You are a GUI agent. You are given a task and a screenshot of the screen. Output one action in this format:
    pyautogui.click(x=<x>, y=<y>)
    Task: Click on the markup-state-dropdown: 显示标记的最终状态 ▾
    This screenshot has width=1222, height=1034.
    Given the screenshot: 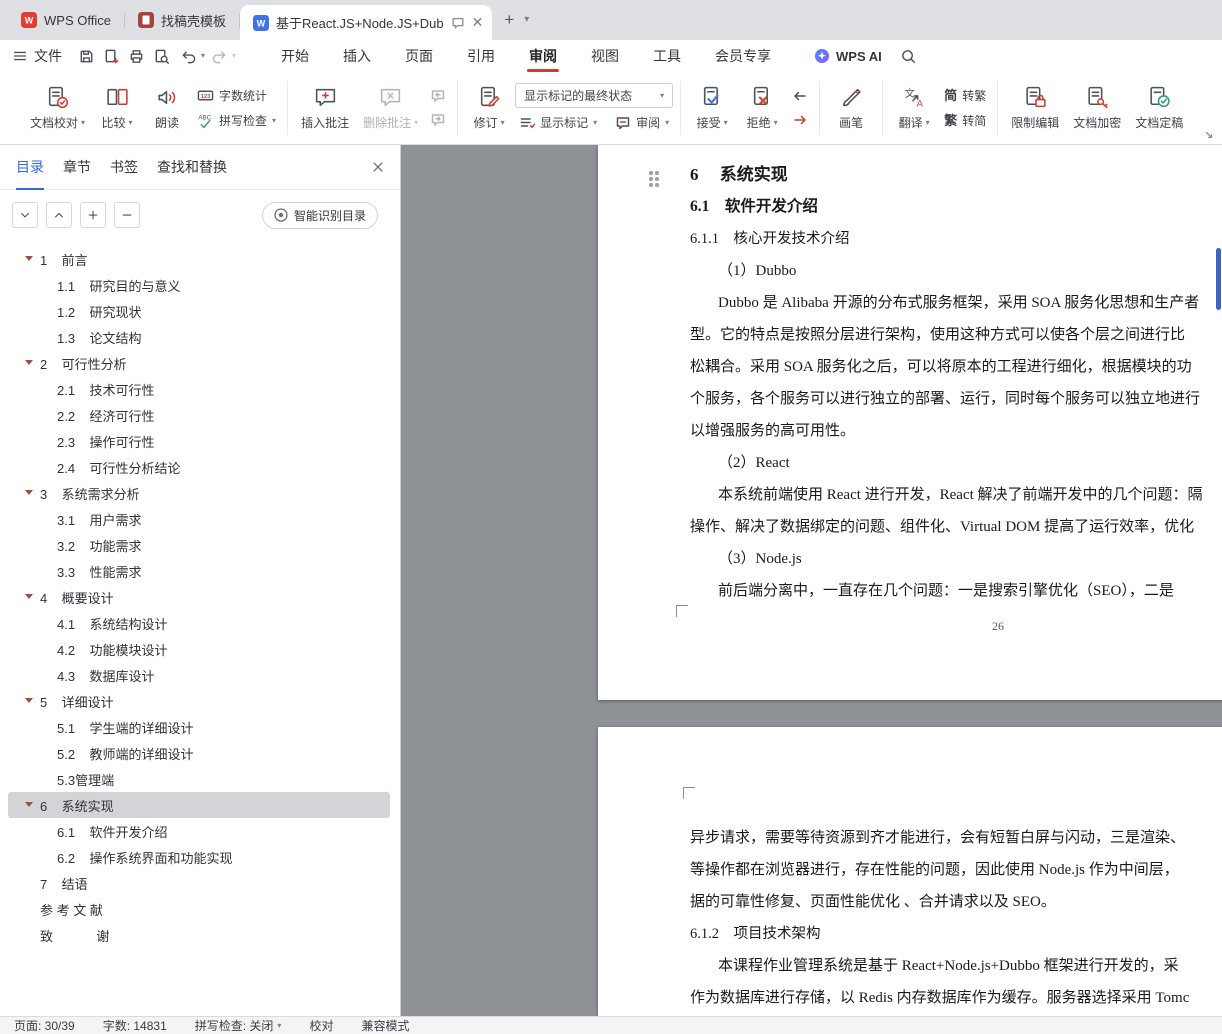 What is the action you would take?
    pyautogui.click(x=594, y=95)
    